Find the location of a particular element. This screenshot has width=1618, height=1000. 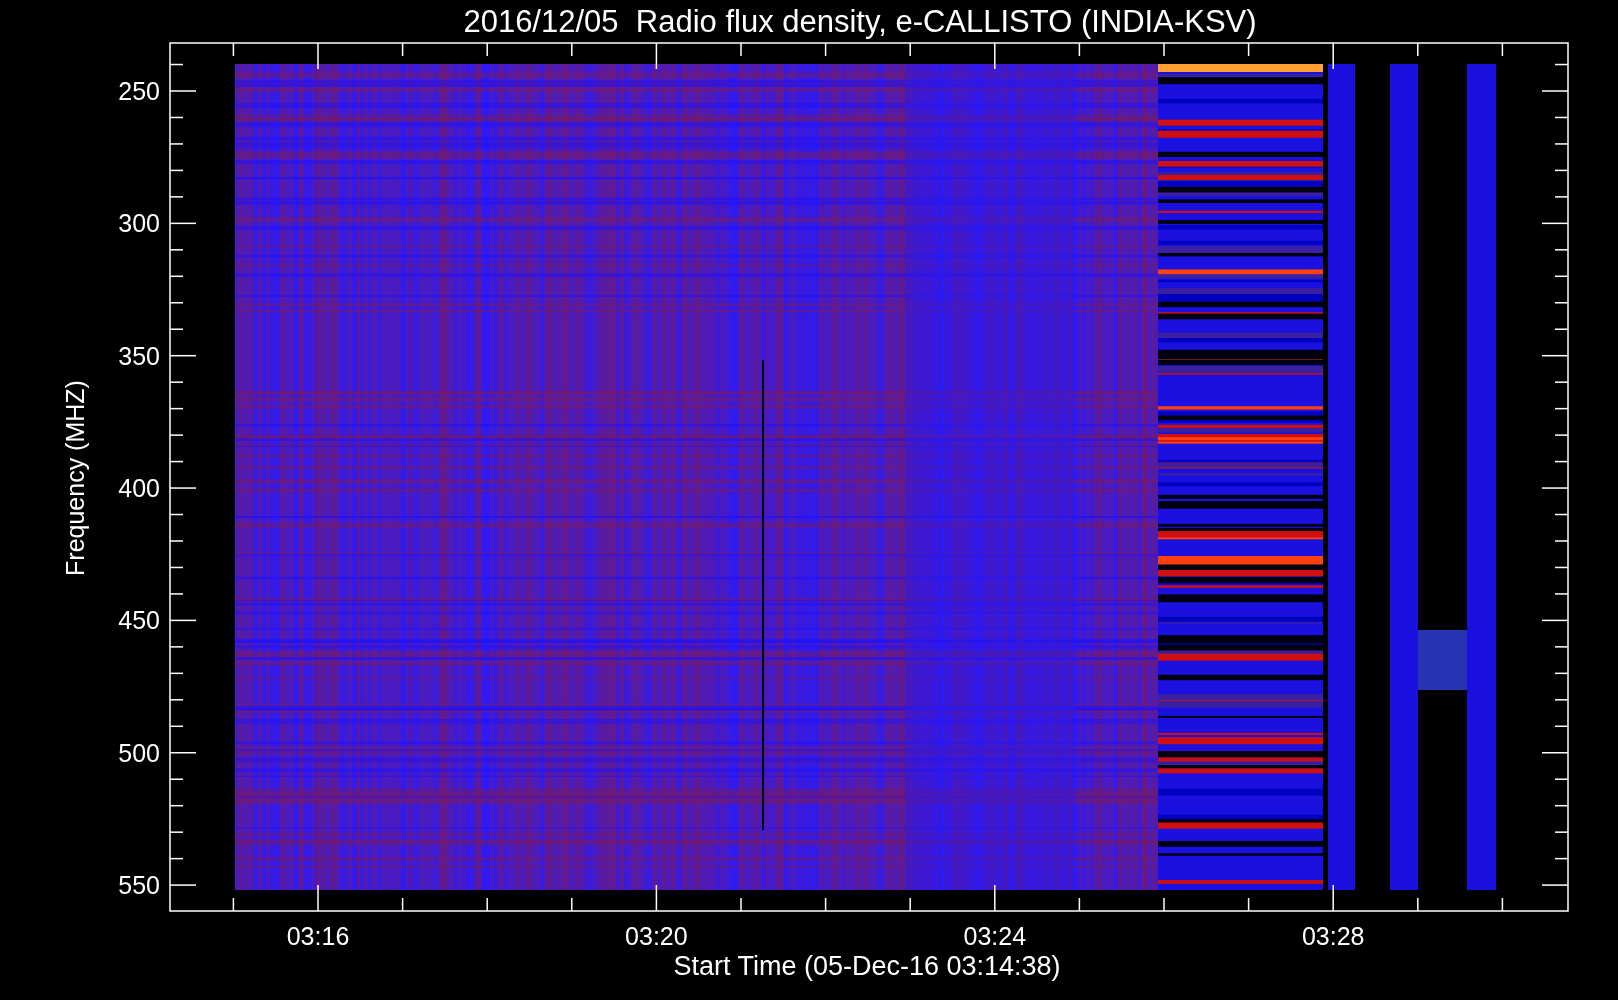

tick-label: 500 is located at coordinates (139, 752).